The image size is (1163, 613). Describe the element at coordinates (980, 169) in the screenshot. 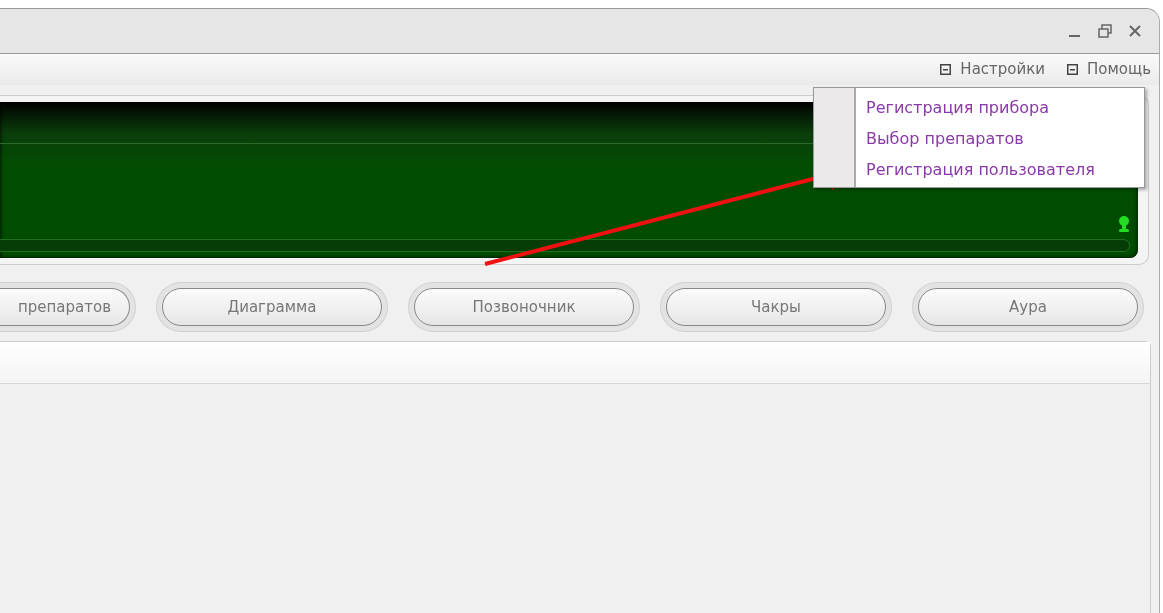

I see `dropdown-item: Регистрация пользователя` at that location.